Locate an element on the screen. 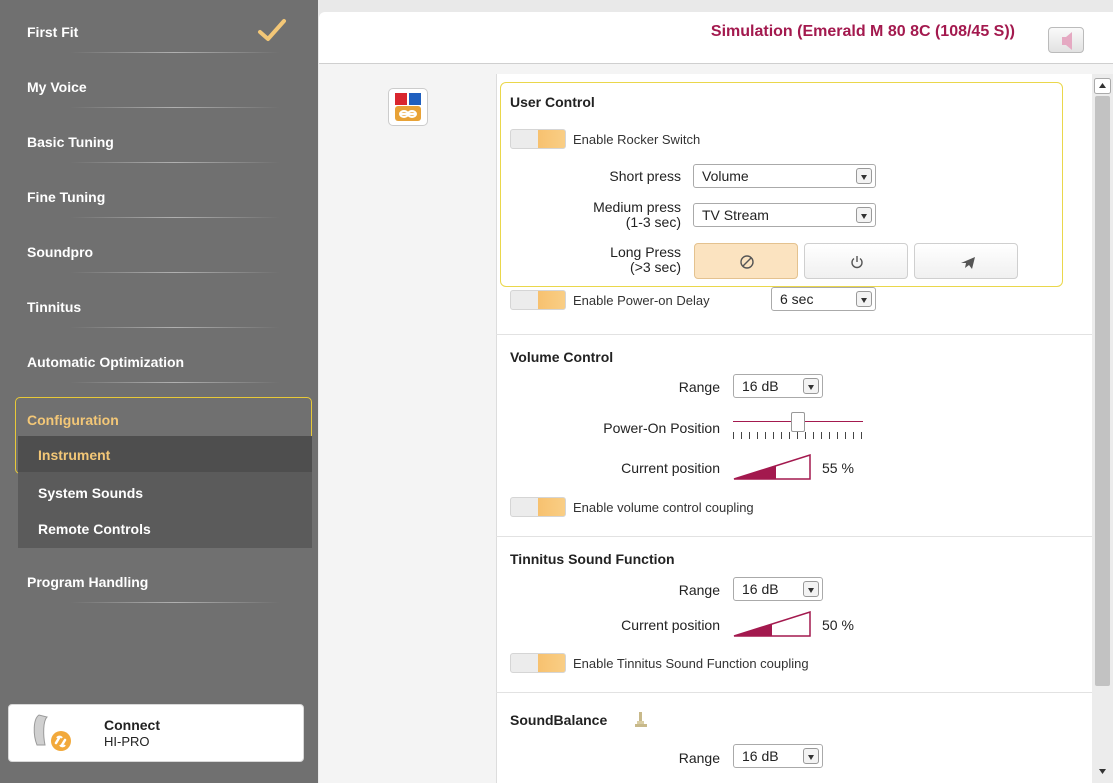  configuration-submenu: Instrument System Sounds Remote Controls is located at coordinates (165, 492).